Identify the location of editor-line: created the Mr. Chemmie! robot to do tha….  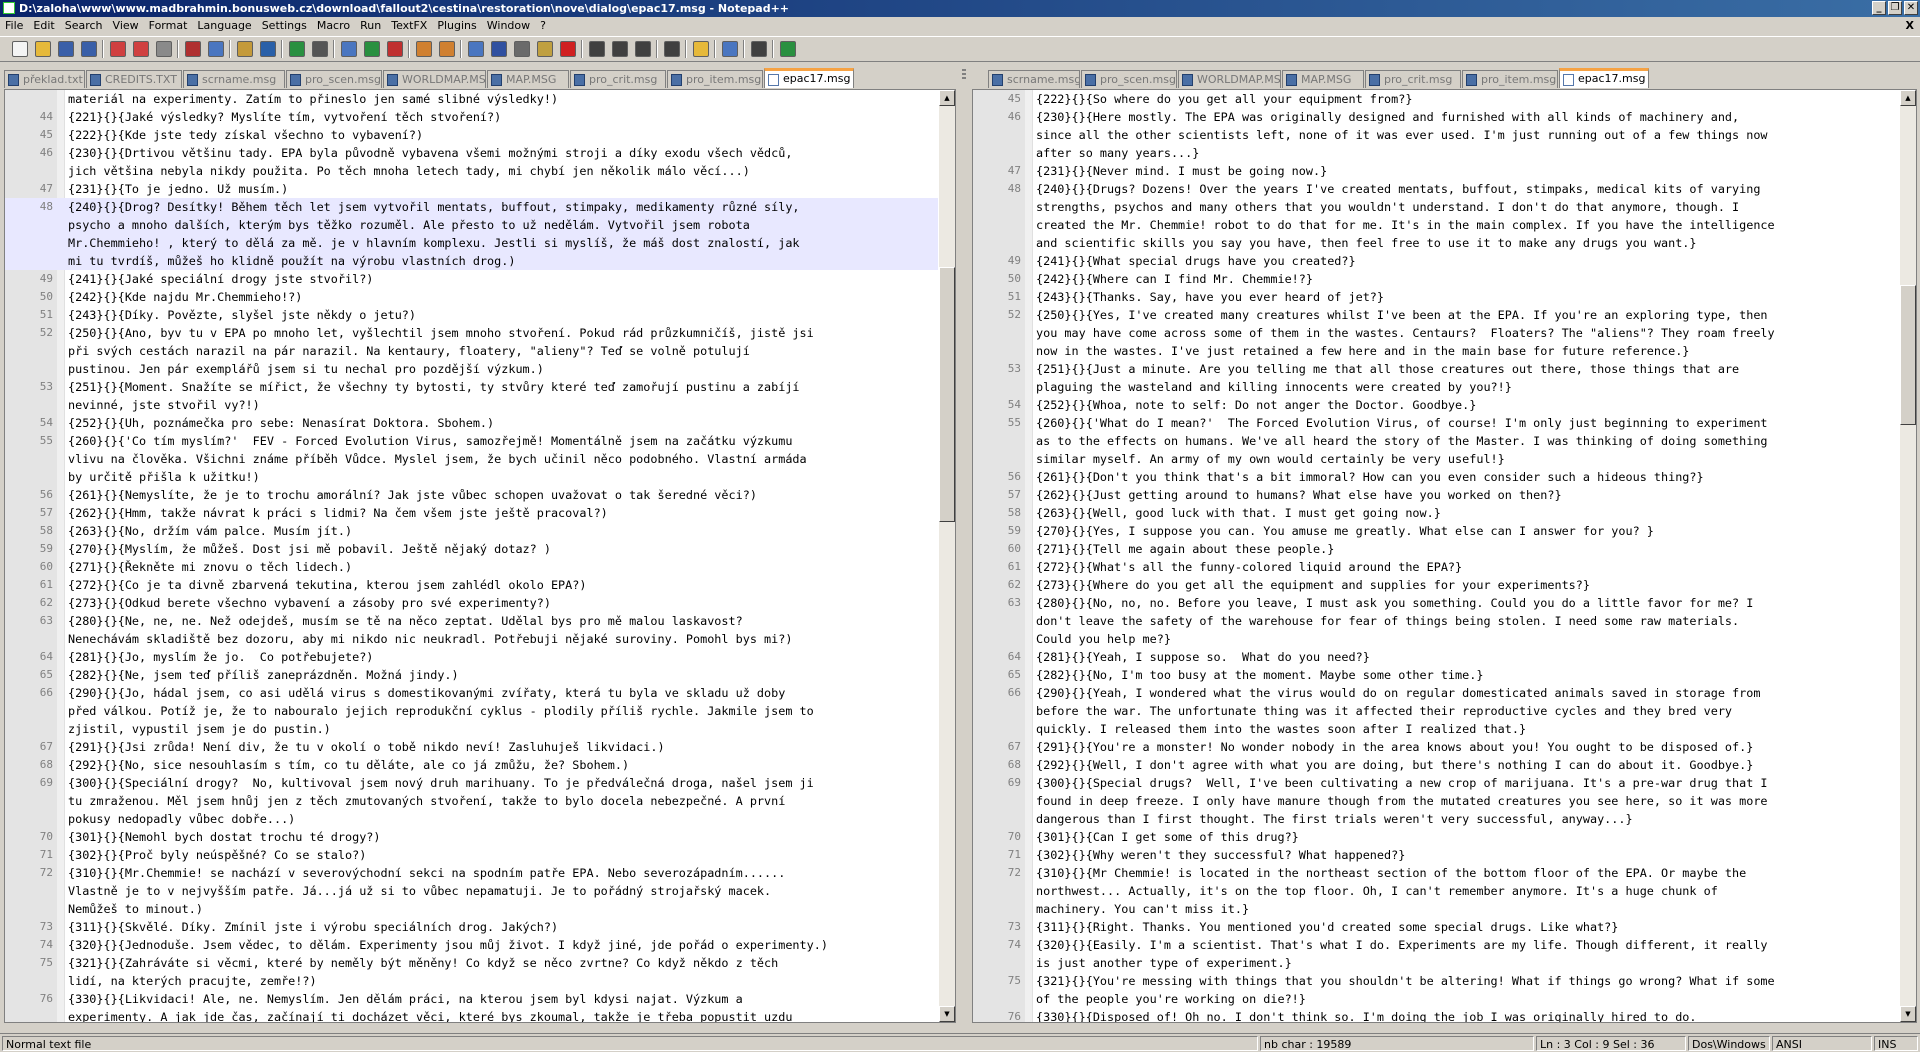
(1436, 225).